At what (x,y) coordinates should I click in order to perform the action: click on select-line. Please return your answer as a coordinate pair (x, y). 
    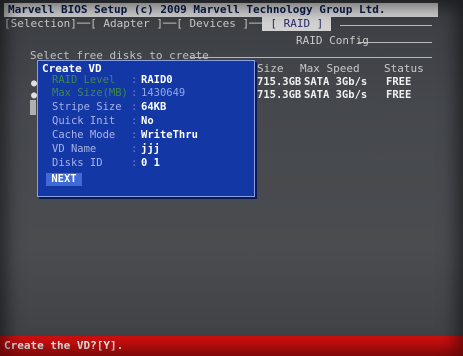
    Looking at the image, I should click on (311, 57).